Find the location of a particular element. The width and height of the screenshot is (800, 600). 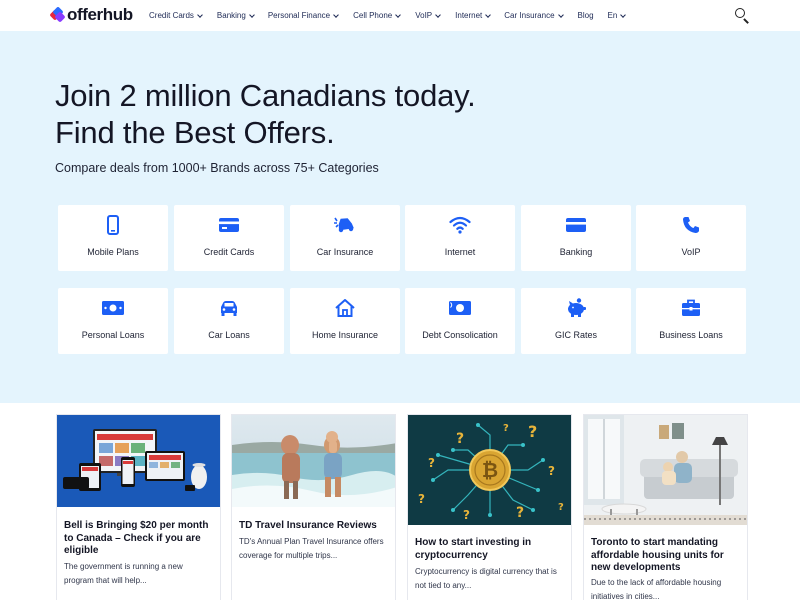

cash-icon is located at coordinates (460, 308).